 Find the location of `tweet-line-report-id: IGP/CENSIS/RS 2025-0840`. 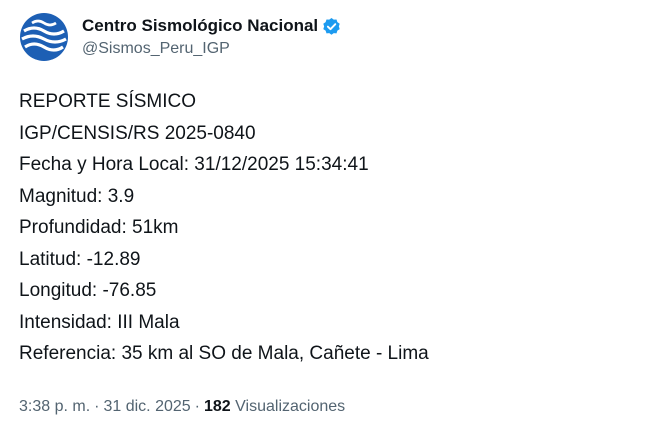

tweet-line-report-id: IGP/CENSIS/RS 2025-0840 is located at coordinates (137, 133).